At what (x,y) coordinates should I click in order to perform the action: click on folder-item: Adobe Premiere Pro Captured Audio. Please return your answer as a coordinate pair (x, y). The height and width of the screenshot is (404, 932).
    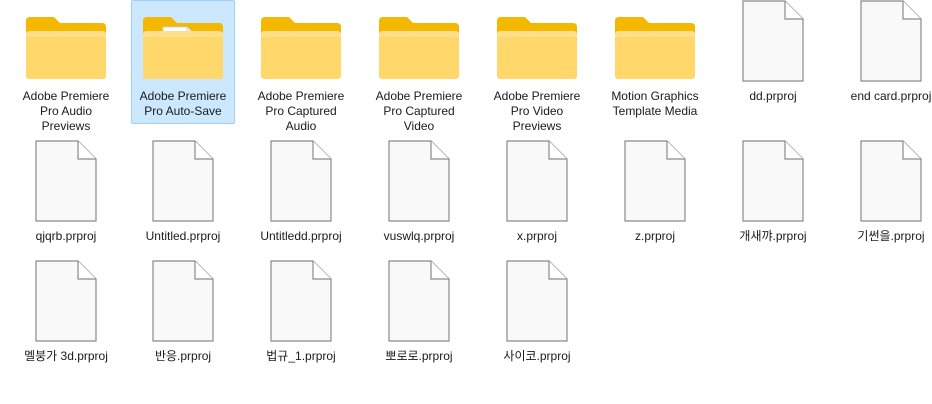
    Looking at the image, I should click on (301, 69).